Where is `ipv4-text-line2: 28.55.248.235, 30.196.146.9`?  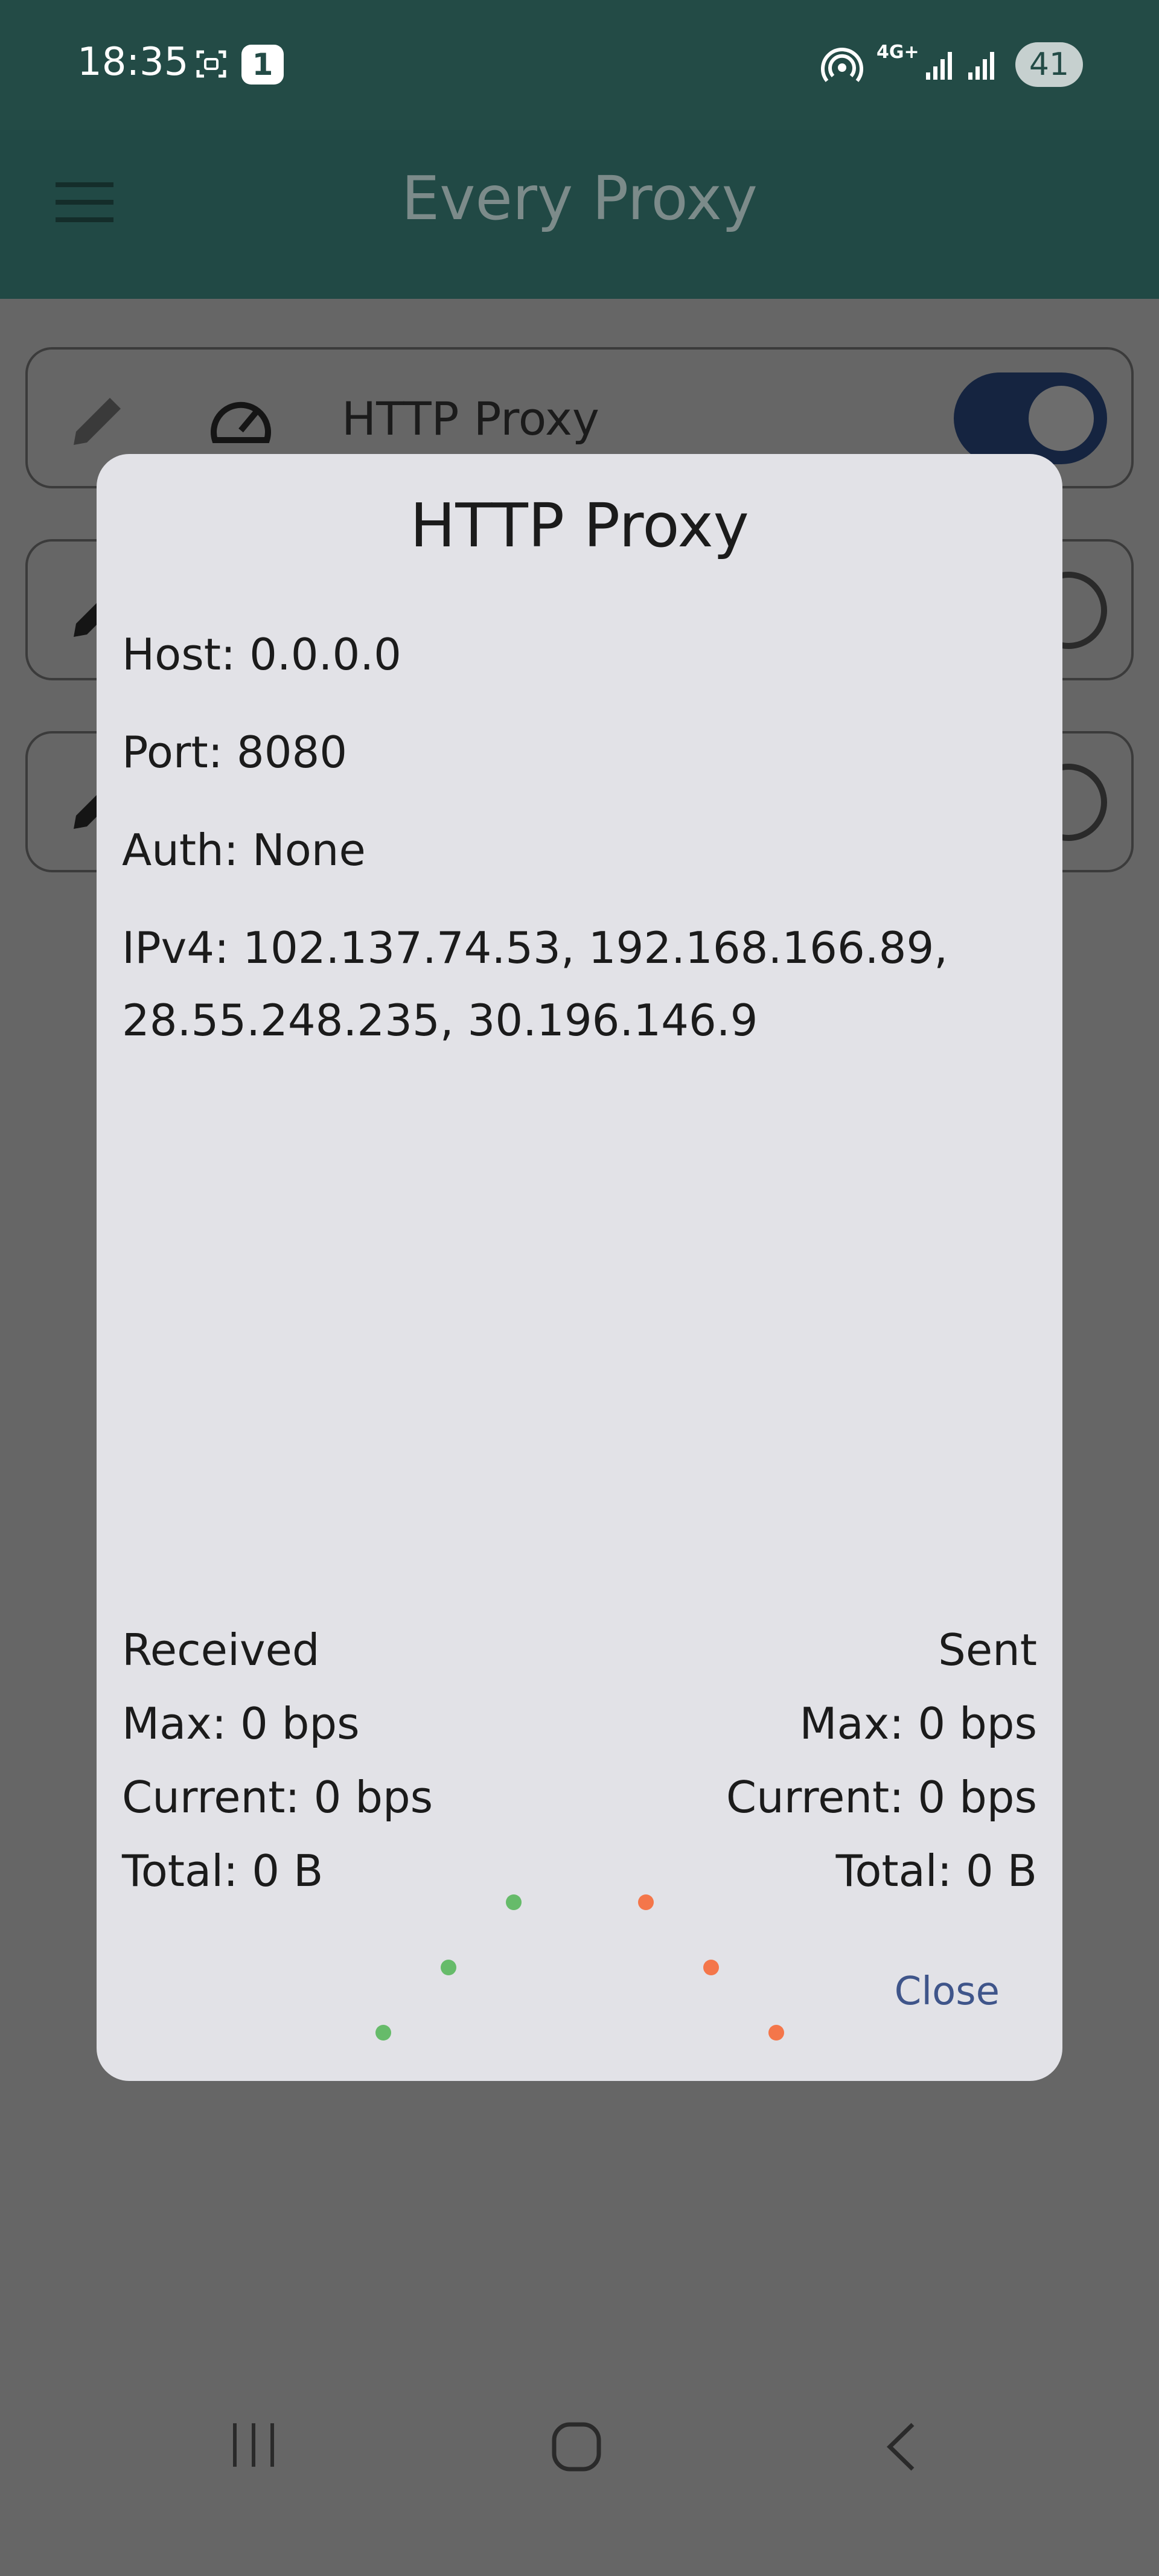
ipv4-text-line2: 28.55.248.235, 30.196.146.9 is located at coordinates (440, 1021).